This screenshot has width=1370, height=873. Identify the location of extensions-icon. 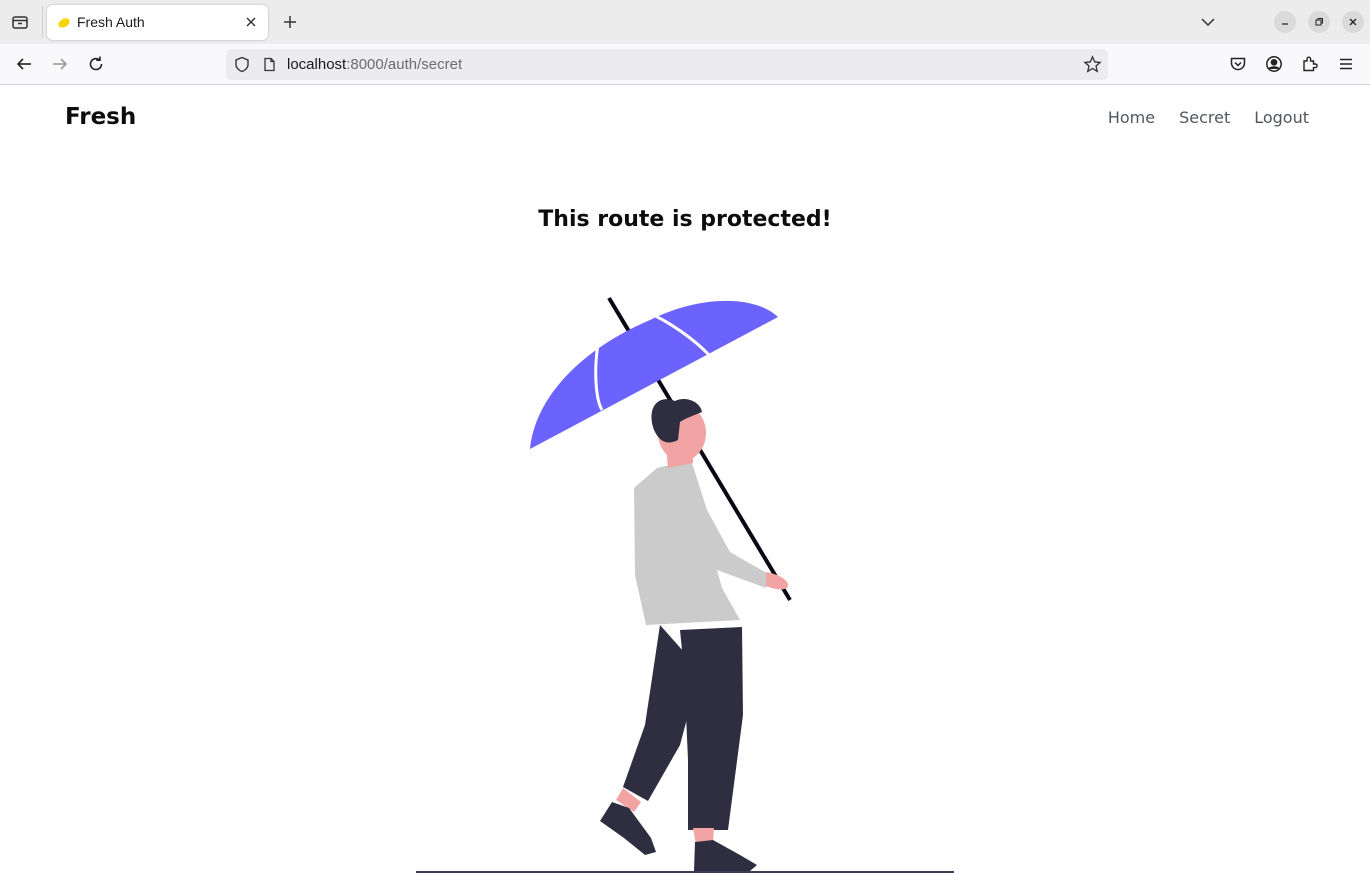
(1310, 64).